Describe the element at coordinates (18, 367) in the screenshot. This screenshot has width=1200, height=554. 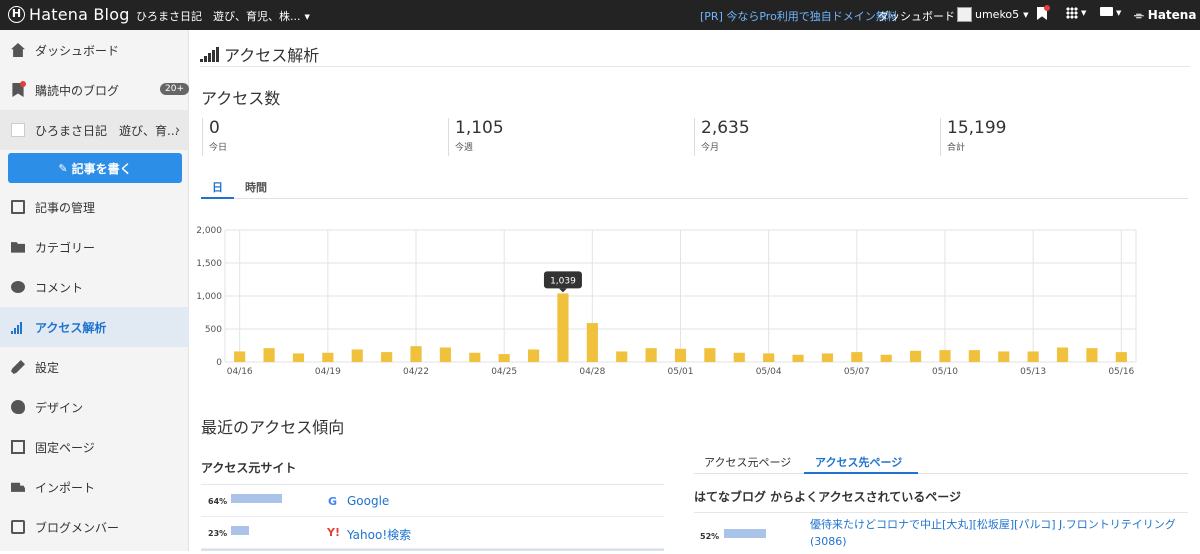
I see `wrench-icon` at that location.